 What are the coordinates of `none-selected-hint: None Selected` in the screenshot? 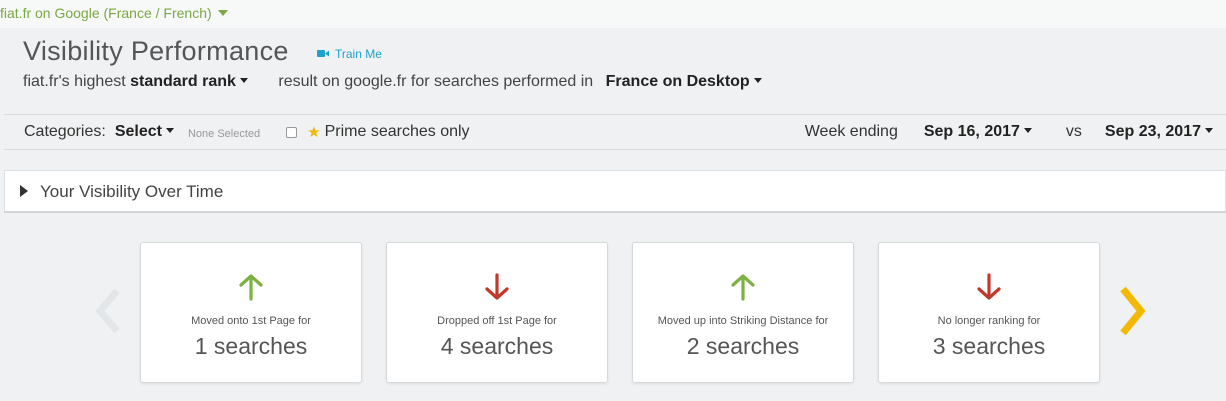 It's located at (224, 133).